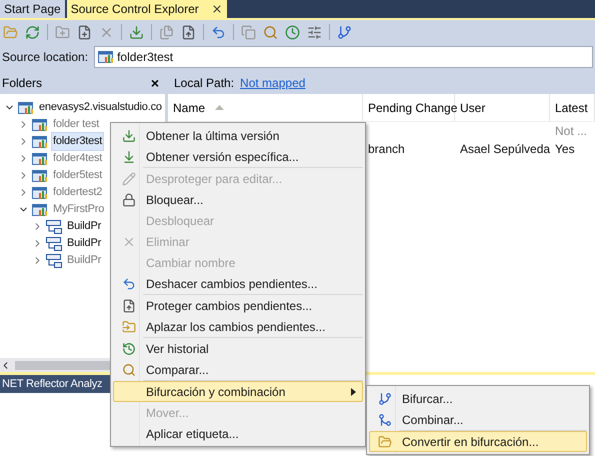 This screenshot has height=456, width=595. Describe the element at coordinates (238, 391) in the screenshot. I see `menu-item: Bifurcación y combinación` at that location.